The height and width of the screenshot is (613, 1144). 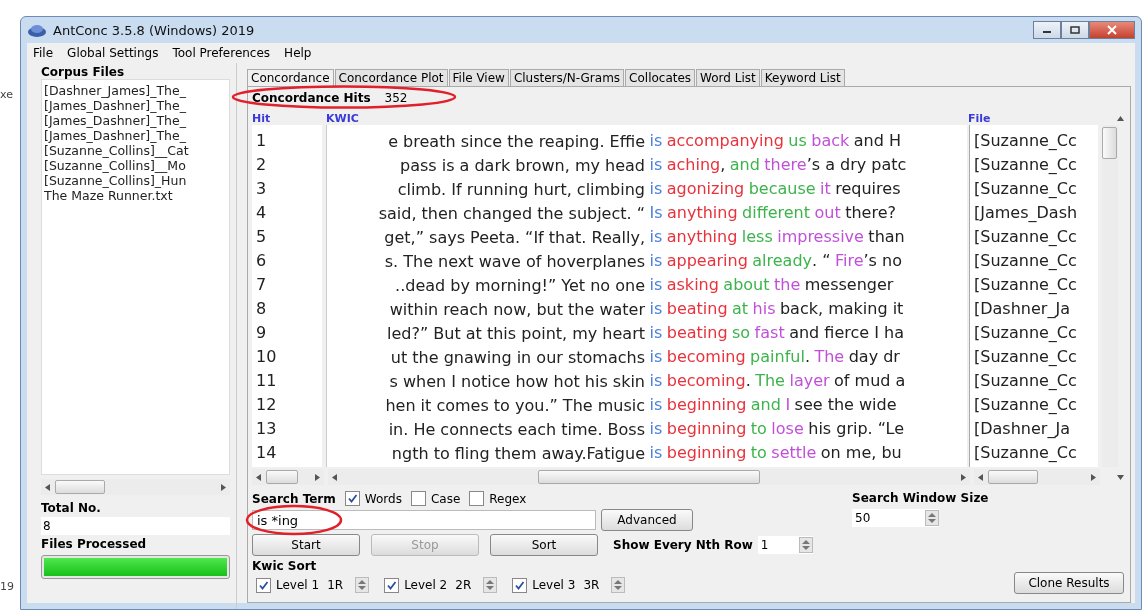 What do you see at coordinates (544, 545) in the screenshot?
I see `action-button: Sort` at bounding box center [544, 545].